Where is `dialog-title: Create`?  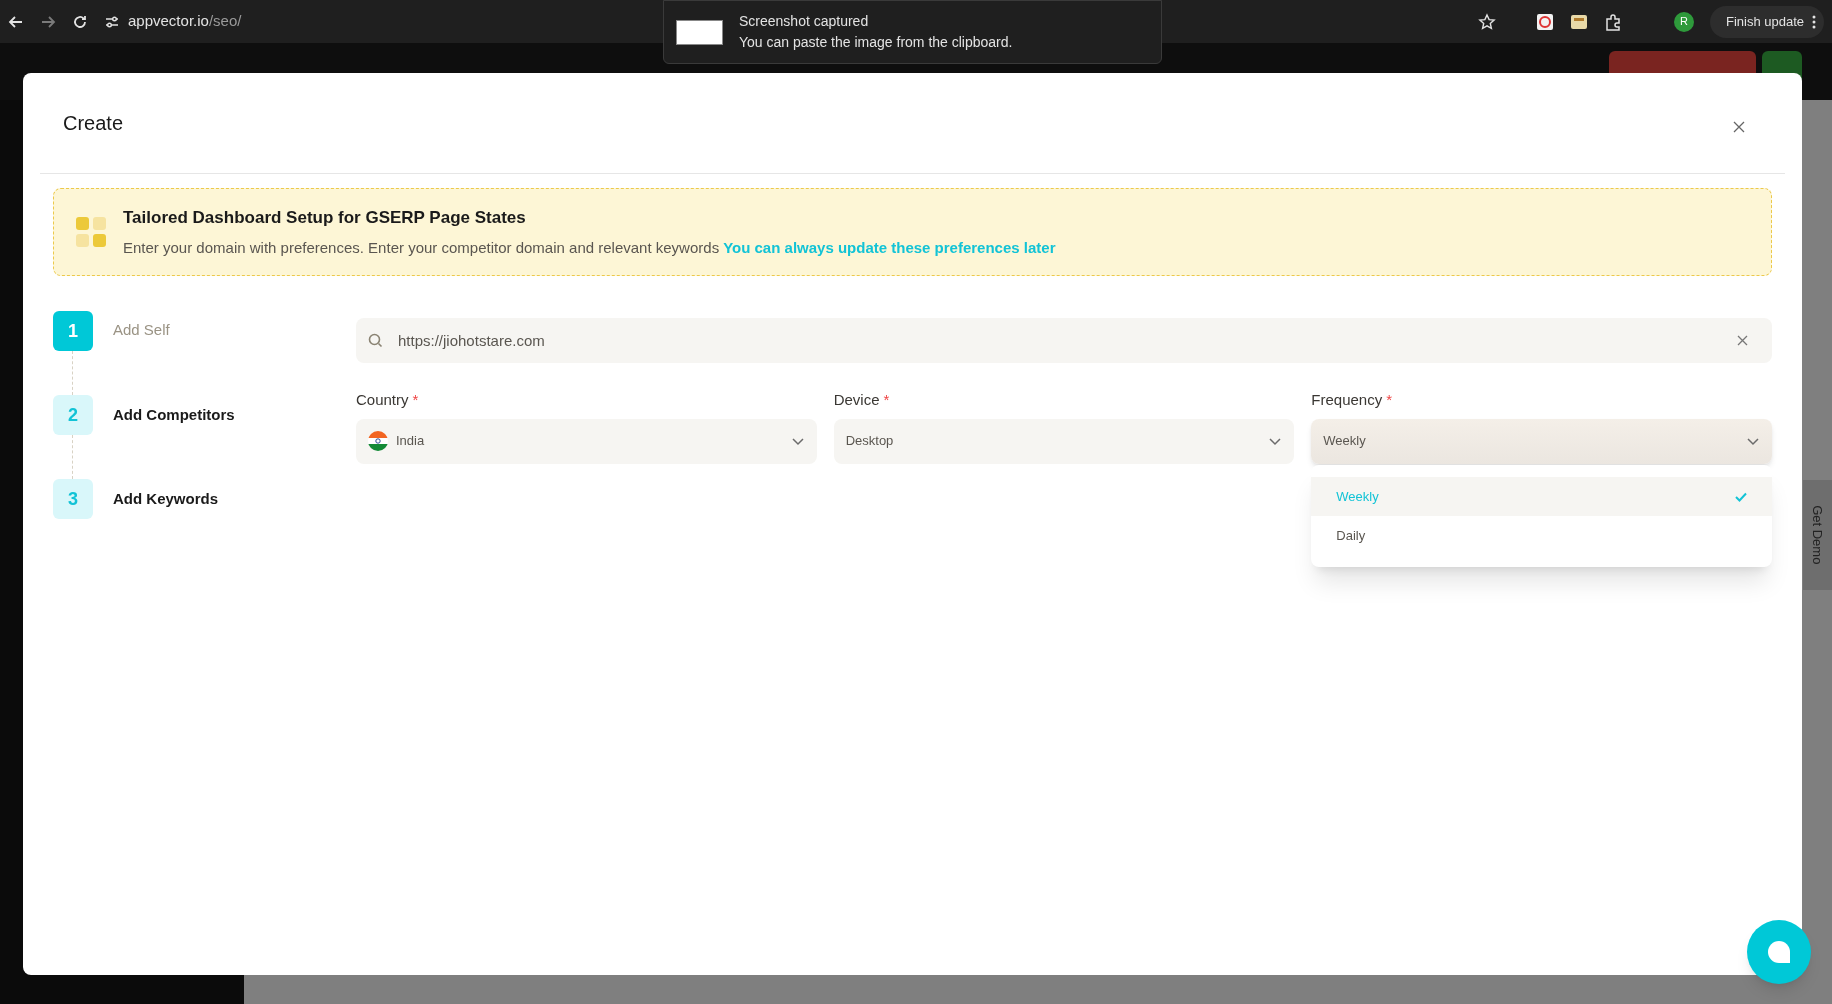
dialog-title: Create is located at coordinates (93, 123).